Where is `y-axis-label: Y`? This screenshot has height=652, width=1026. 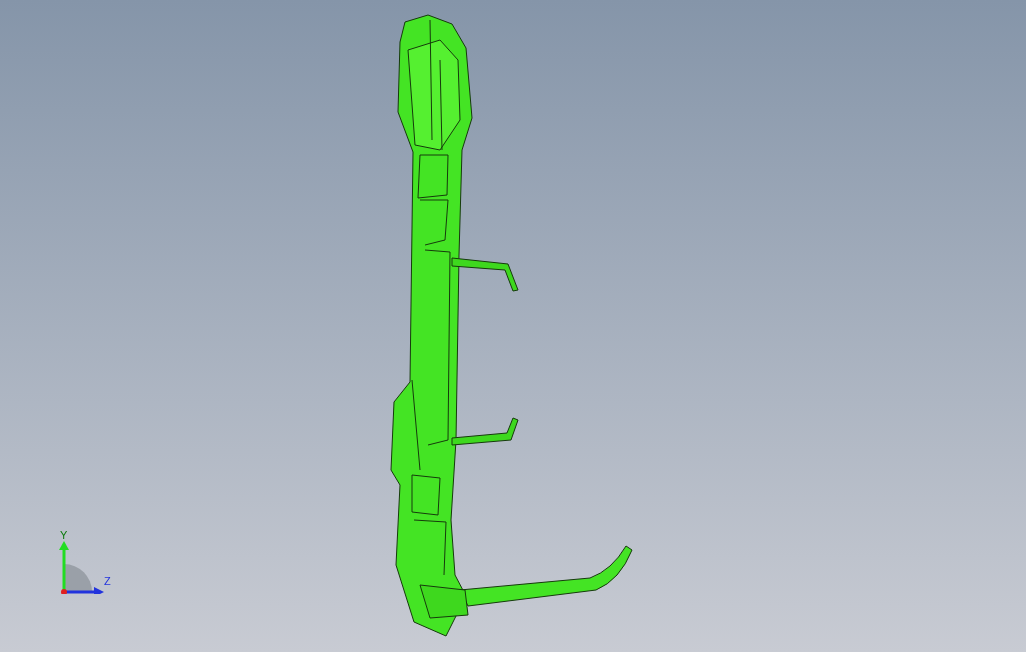
y-axis-label: Y is located at coordinates (64, 535).